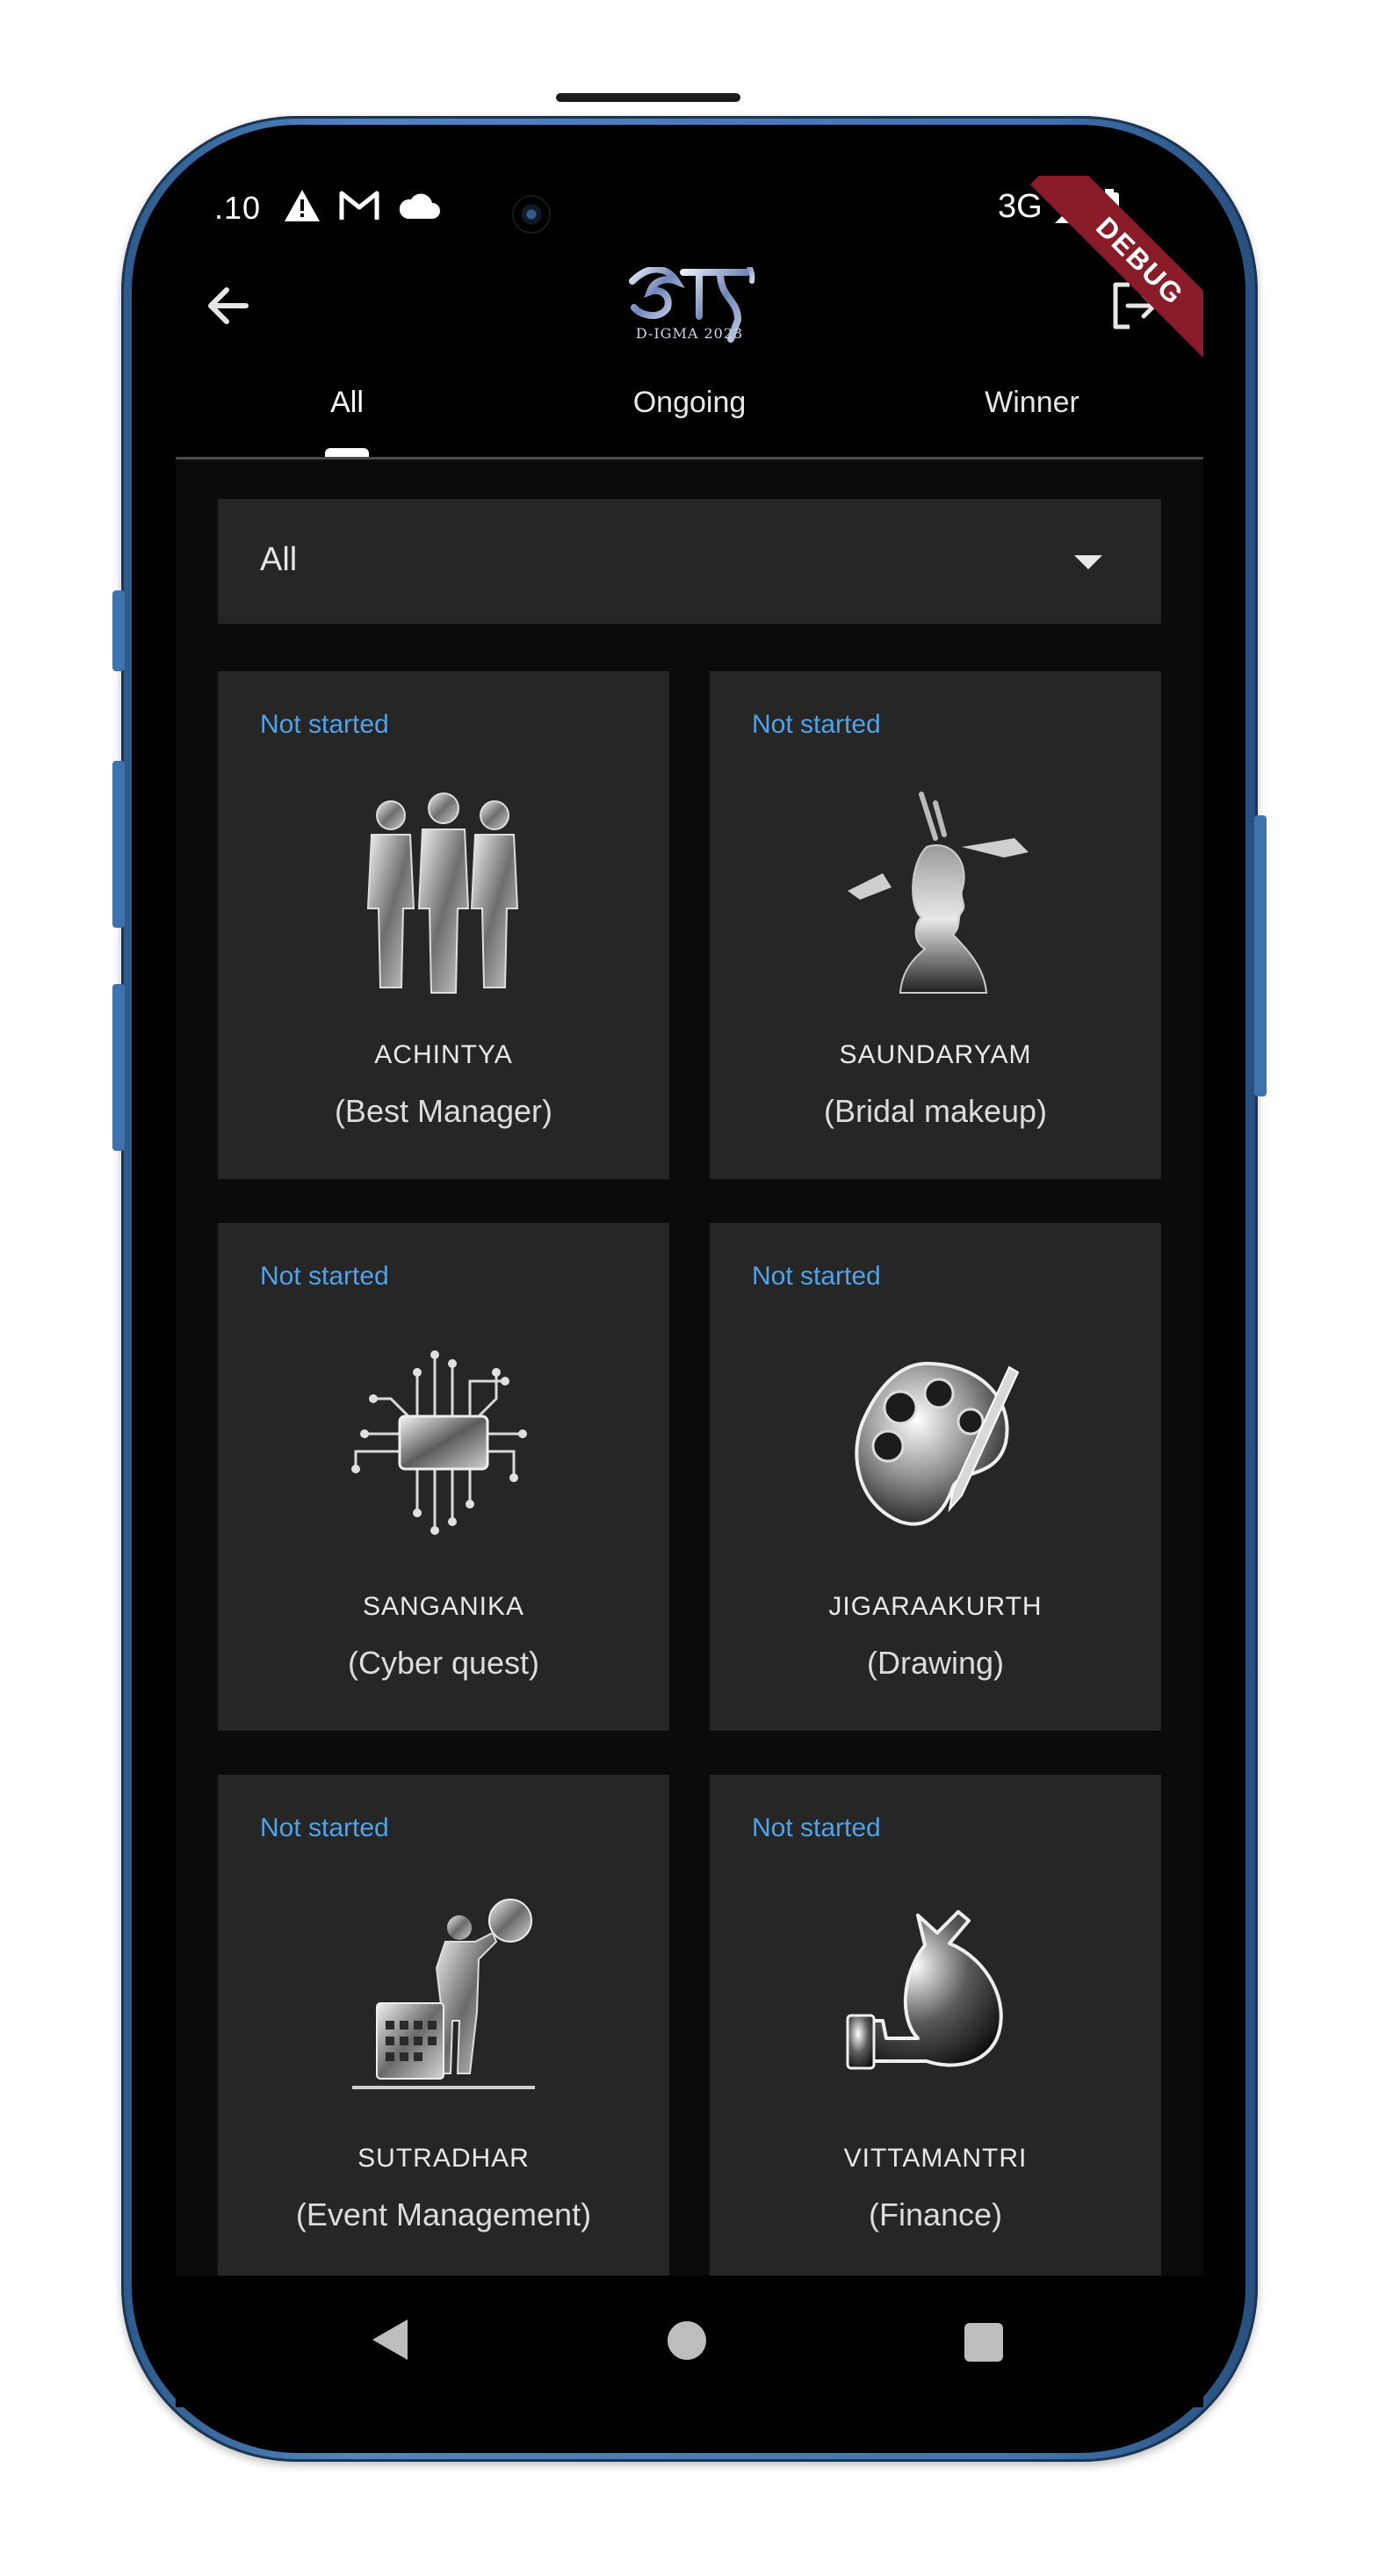 This screenshot has height=2576, width=1379. What do you see at coordinates (925, 1990) in the screenshot?
I see `money-bag-icon` at bounding box center [925, 1990].